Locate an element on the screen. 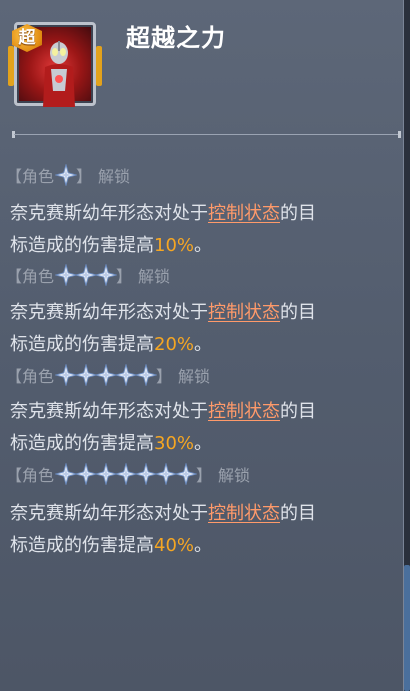  divider-cap-right is located at coordinates (399, 134).